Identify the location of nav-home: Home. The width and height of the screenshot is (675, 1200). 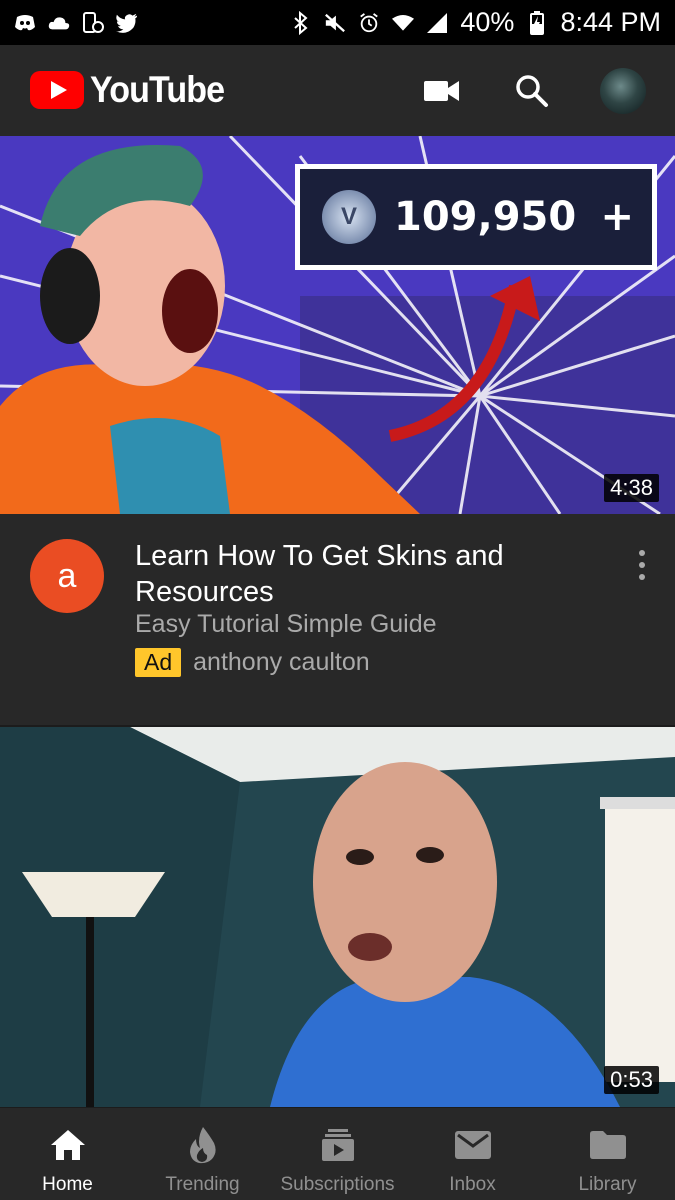
(67, 1154).